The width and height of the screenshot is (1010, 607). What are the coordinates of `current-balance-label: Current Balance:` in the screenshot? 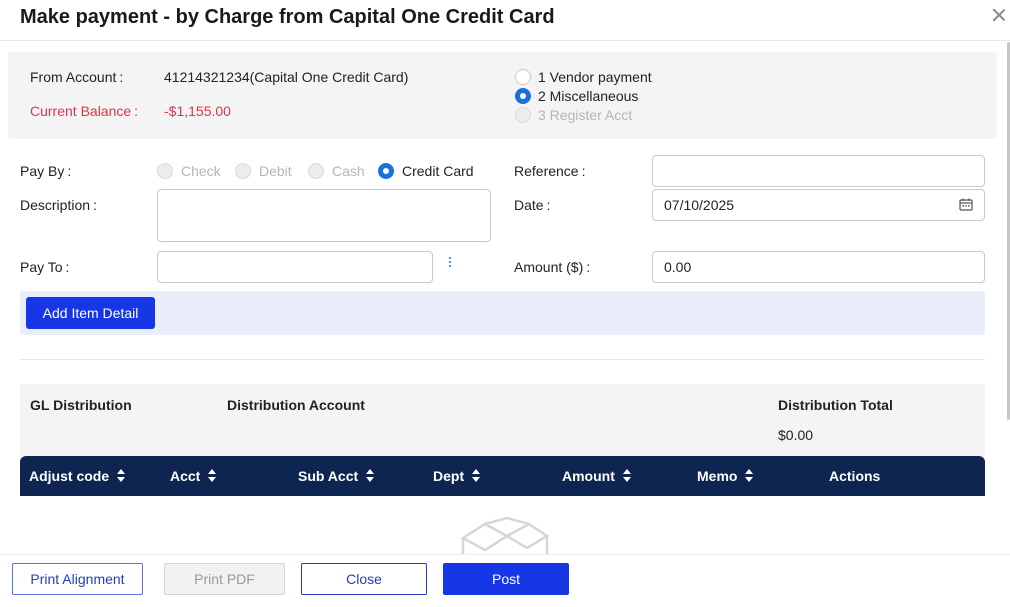 It's located at (84, 111).